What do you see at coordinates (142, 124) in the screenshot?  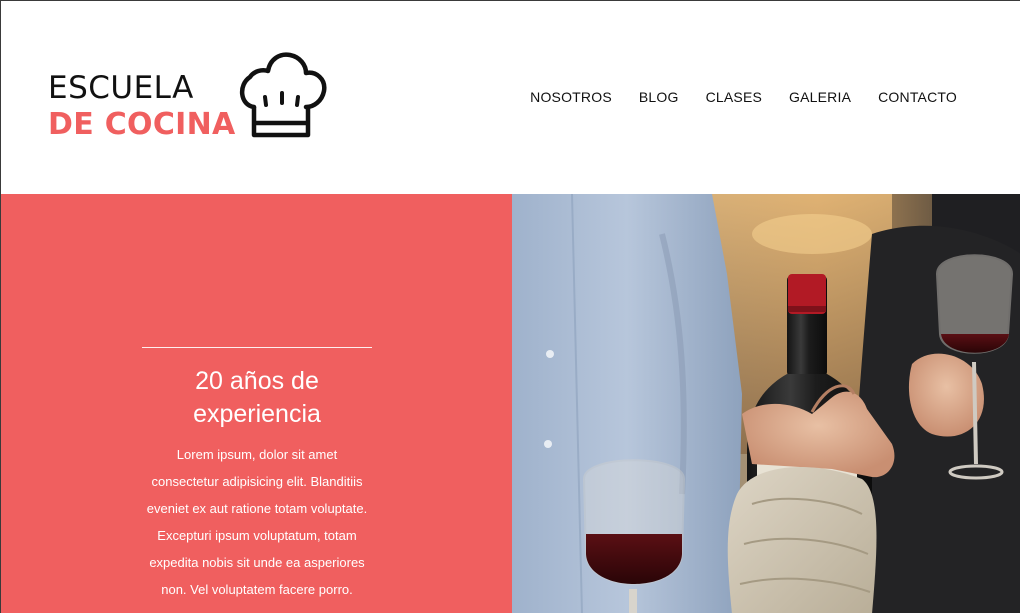 I see `logo-text-de-cocina: DE COCINA` at bounding box center [142, 124].